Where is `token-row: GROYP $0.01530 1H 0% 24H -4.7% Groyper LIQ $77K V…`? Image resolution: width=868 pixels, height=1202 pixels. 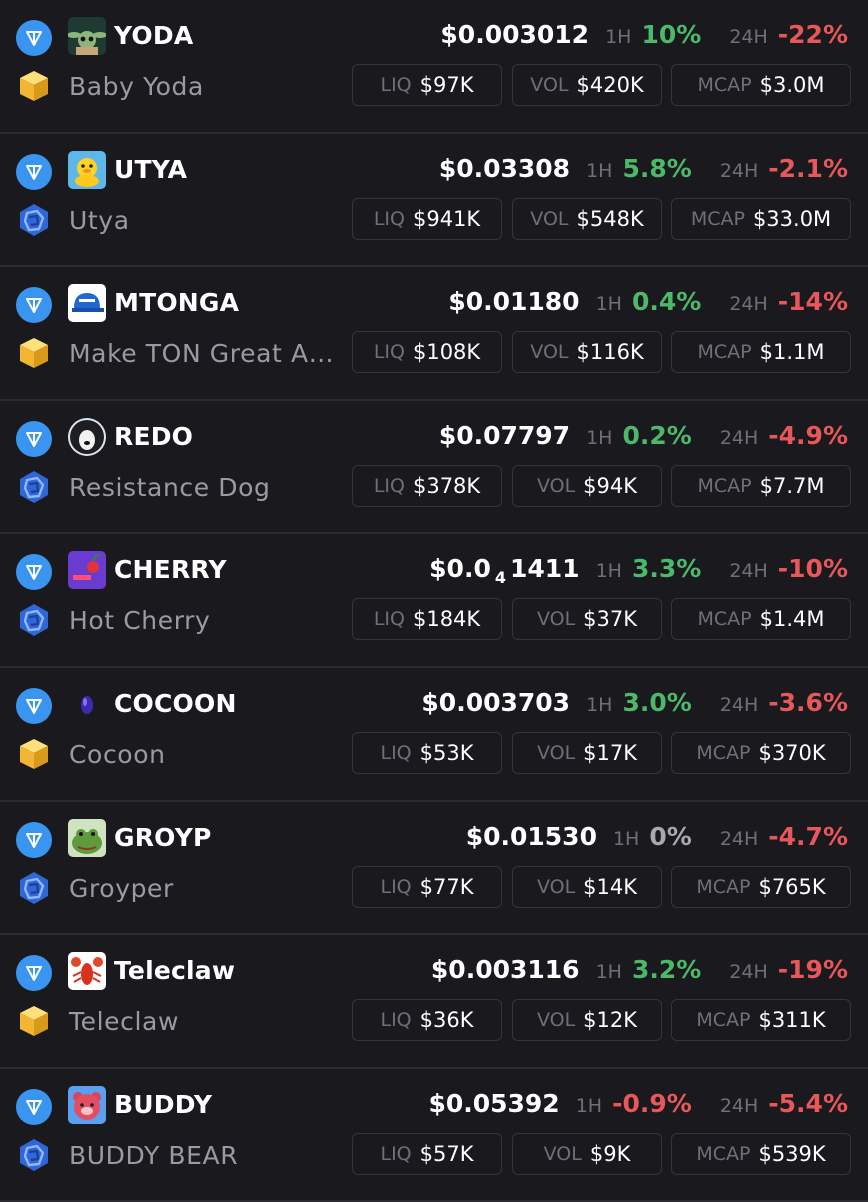
token-row: GROYP $0.01530 1H 0% 24H -4.7% Groyper LIQ $77K V… is located at coordinates (434, 869).